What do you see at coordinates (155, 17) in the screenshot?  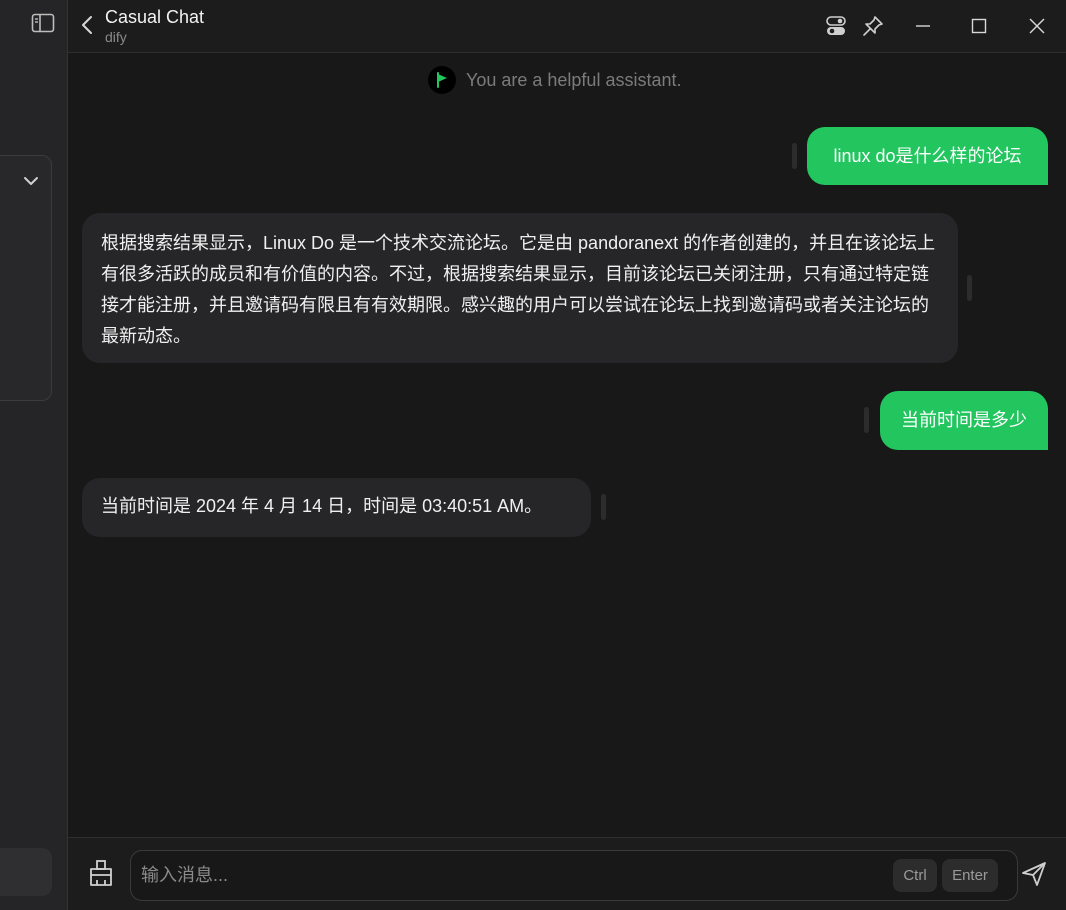 I see `window-title: Casual Chat` at bounding box center [155, 17].